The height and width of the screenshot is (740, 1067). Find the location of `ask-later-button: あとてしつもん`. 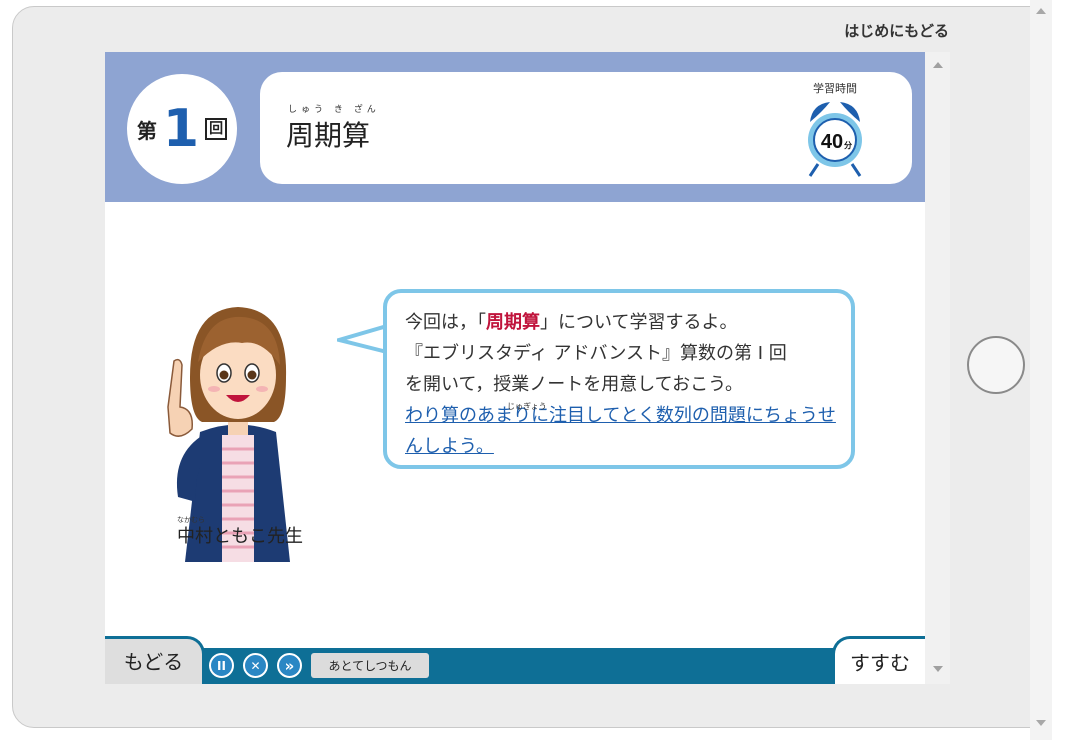

ask-later-button: あとてしつもん is located at coordinates (370, 665).